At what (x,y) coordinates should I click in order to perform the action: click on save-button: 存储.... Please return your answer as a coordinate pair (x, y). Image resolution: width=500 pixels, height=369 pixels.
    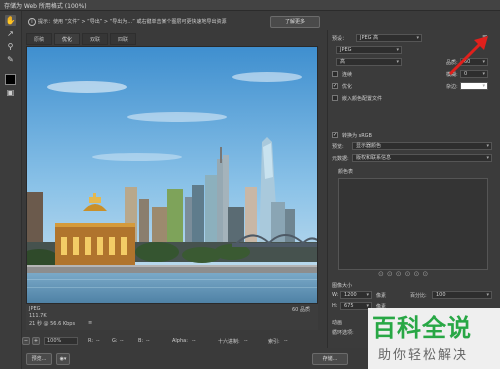
    Looking at the image, I should click on (330, 359).